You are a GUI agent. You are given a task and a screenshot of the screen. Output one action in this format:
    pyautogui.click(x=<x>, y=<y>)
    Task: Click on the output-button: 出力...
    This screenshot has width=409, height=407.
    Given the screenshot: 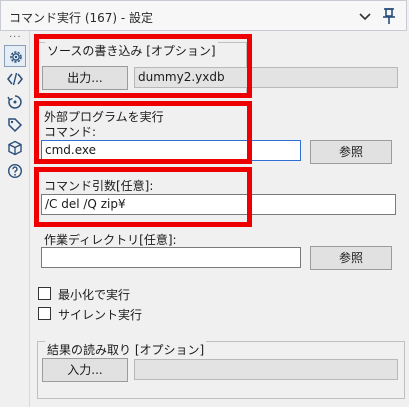 What is the action you would take?
    pyautogui.click(x=85, y=78)
    